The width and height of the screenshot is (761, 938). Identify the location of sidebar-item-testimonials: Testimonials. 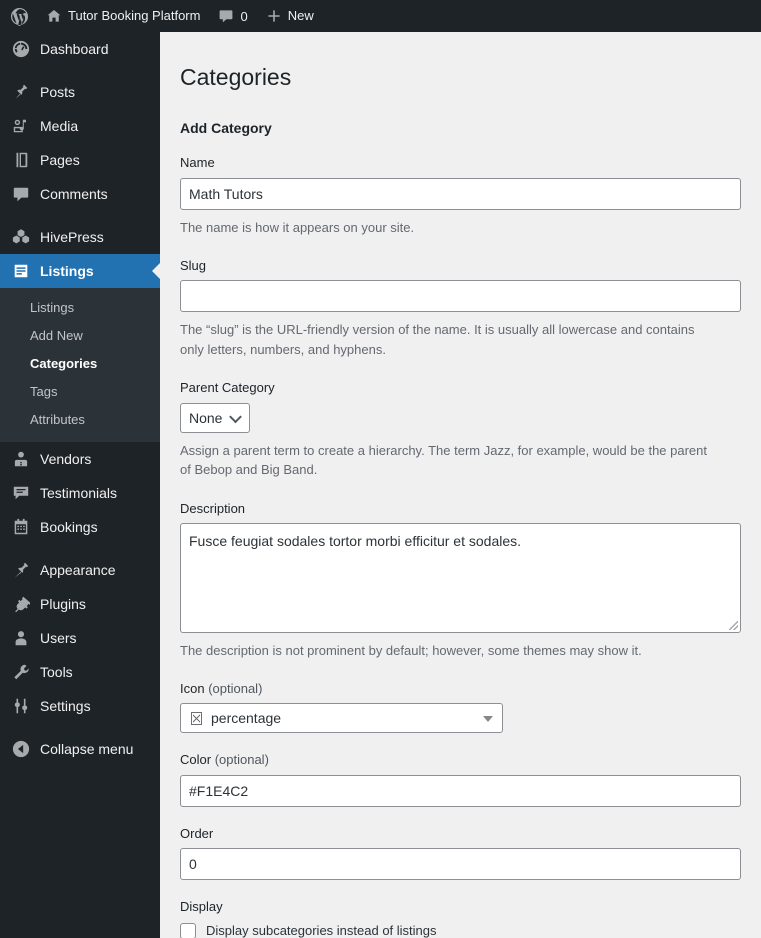
(80, 493).